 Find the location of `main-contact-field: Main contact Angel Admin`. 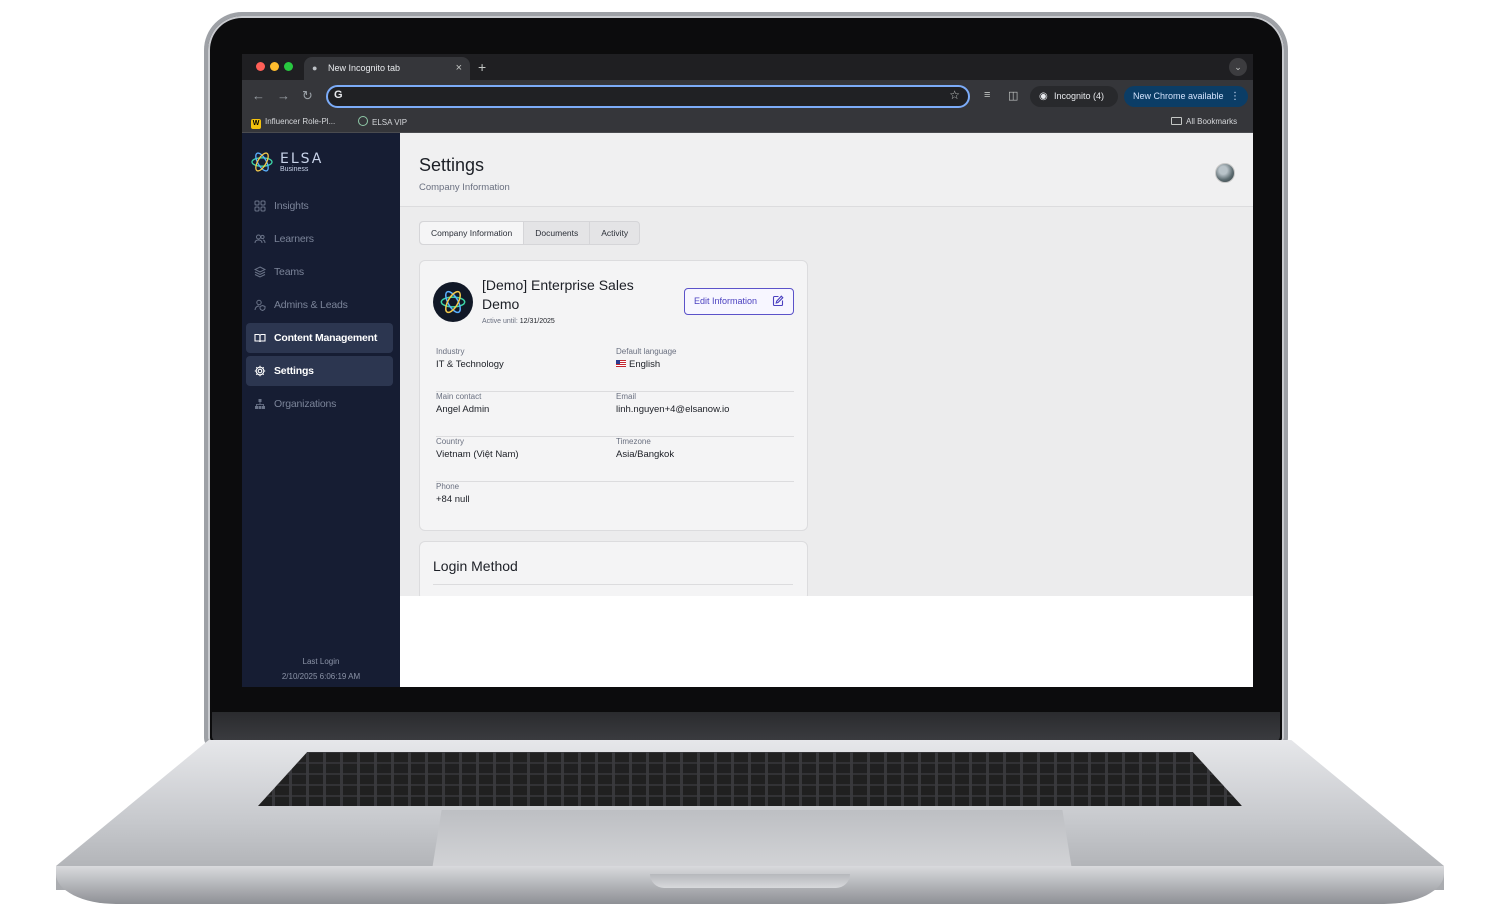

main-contact-field: Main contact Angel Admin is located at coordinates (463, 403).